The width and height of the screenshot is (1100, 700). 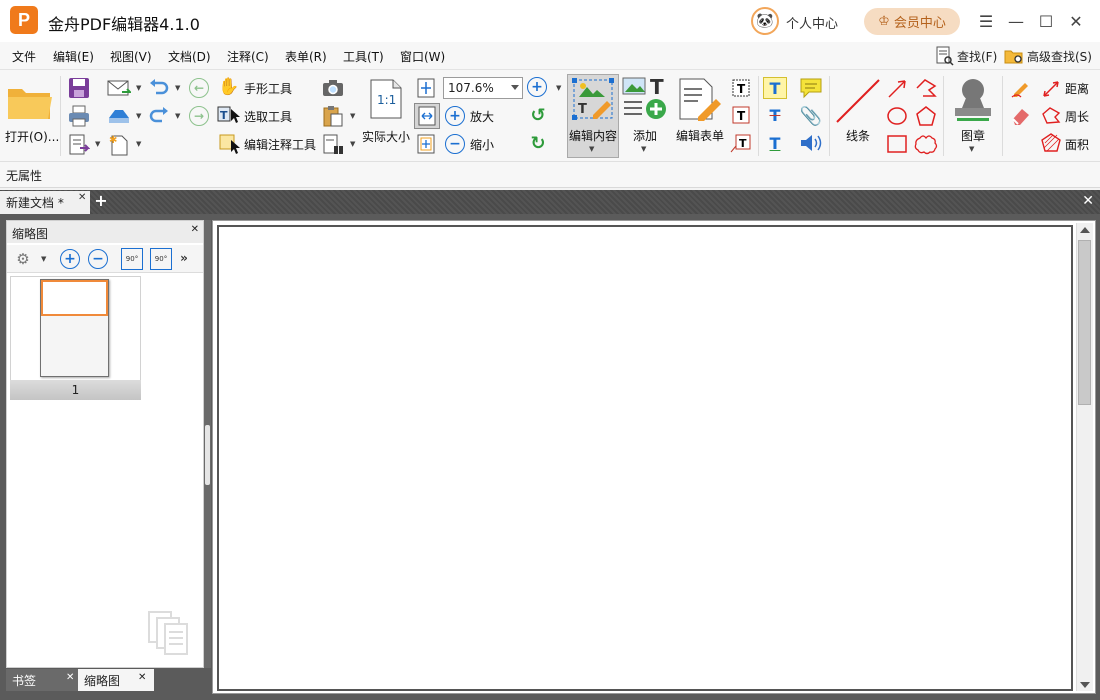 I want to click on underline-icon: T, so click(x=775, y=143).